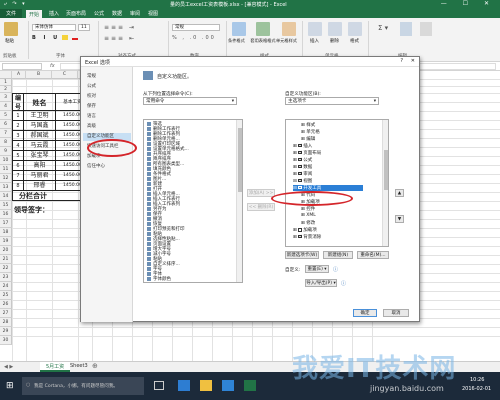 The height and width of the screenshot is (400, 500). Describe the element at coordinates (426, 29) in the screenshot. I see `find-select-icon` at that location.